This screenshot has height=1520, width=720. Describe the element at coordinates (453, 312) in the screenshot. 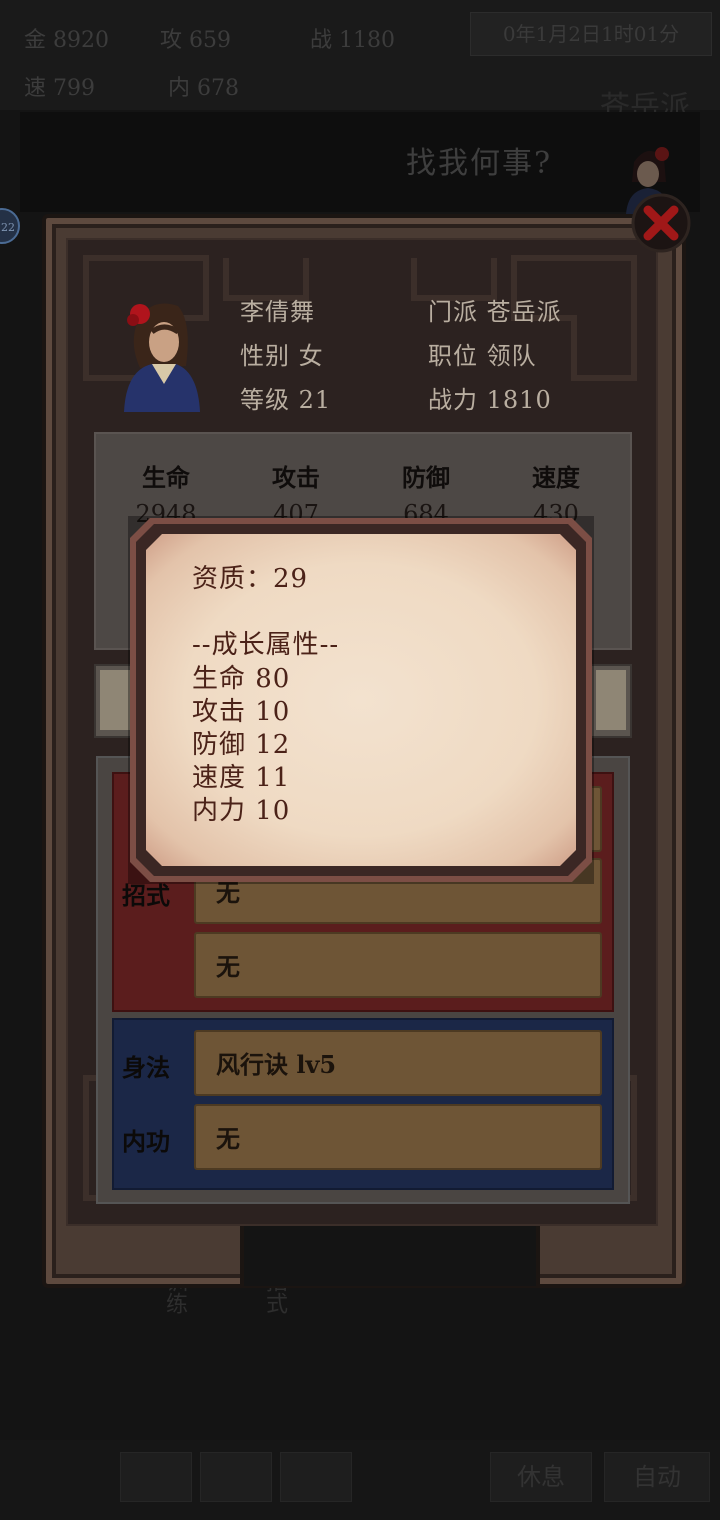

I see `sect-label: 门派` at that location.